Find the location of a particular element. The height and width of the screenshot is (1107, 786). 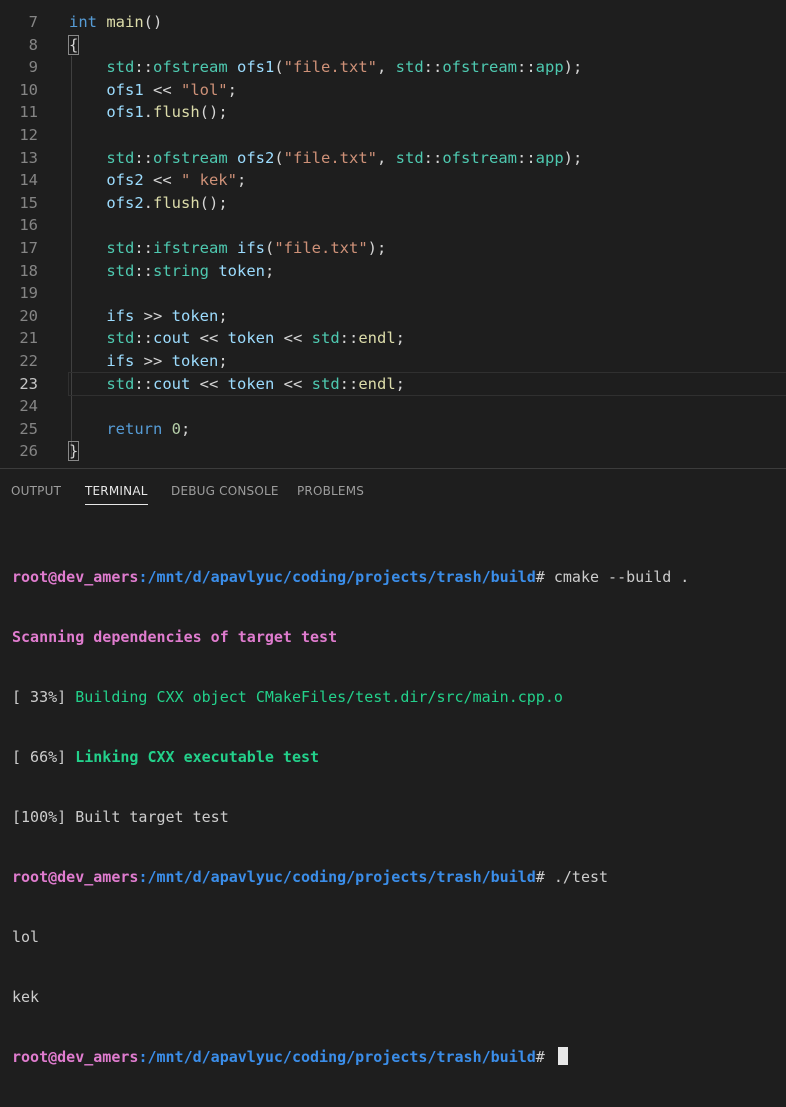

tab-terminal: TERMINAL is located at coordinates (116, 494).